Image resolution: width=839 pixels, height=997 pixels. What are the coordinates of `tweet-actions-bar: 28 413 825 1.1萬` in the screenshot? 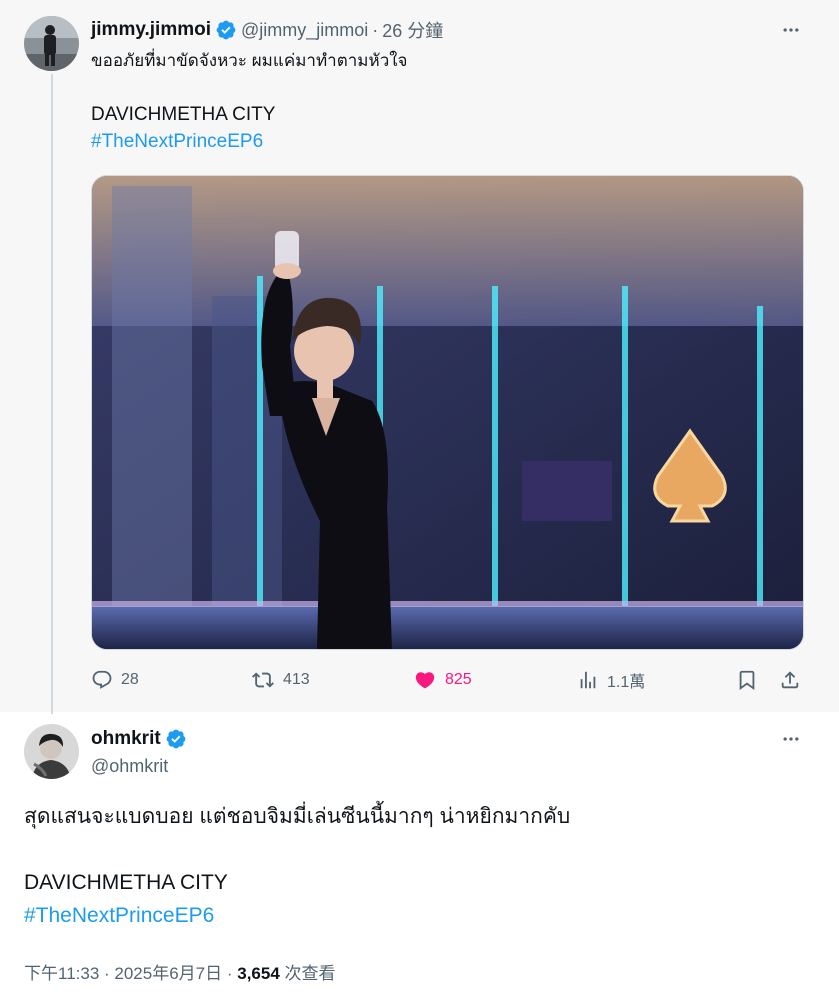 It's located at (448, 680).